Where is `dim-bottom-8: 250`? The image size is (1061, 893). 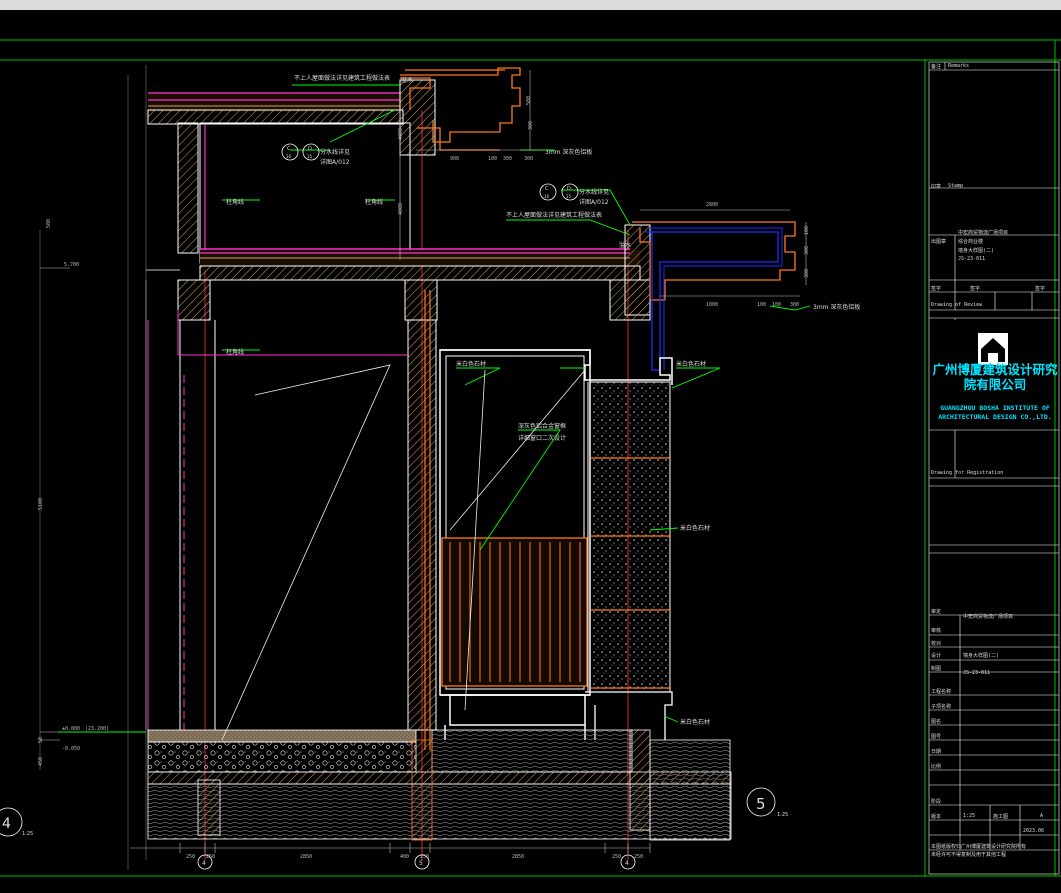 dim-bottom-8: 250 is located at coordinates (638, 857).